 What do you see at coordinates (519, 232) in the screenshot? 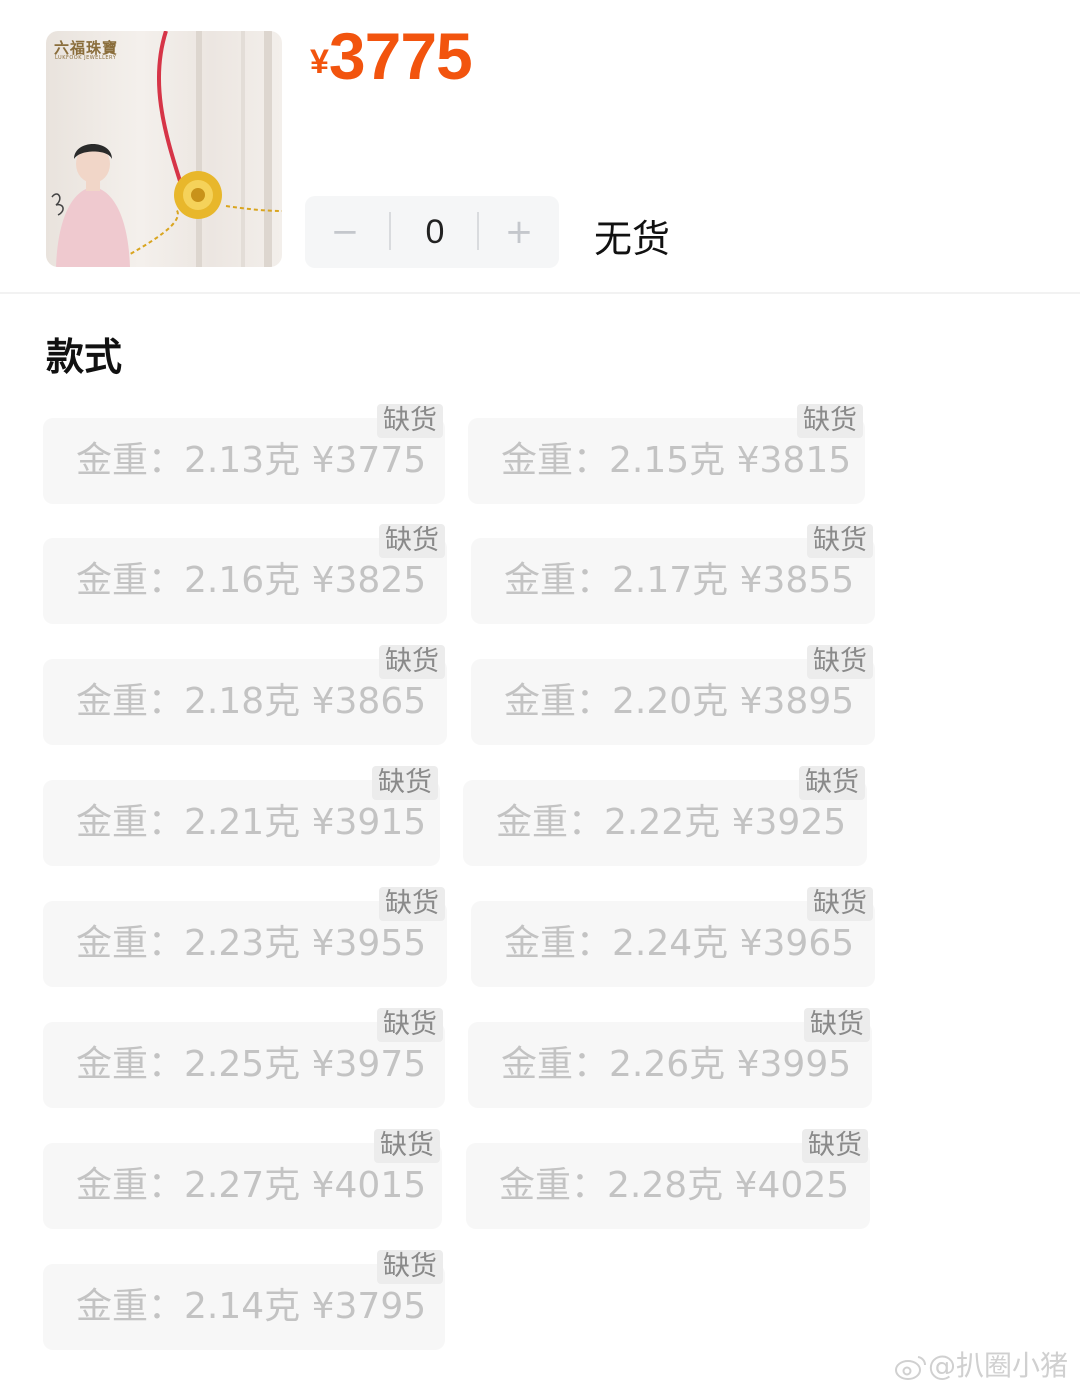
I see `increment-button: +` at bounding box center [519, 232].